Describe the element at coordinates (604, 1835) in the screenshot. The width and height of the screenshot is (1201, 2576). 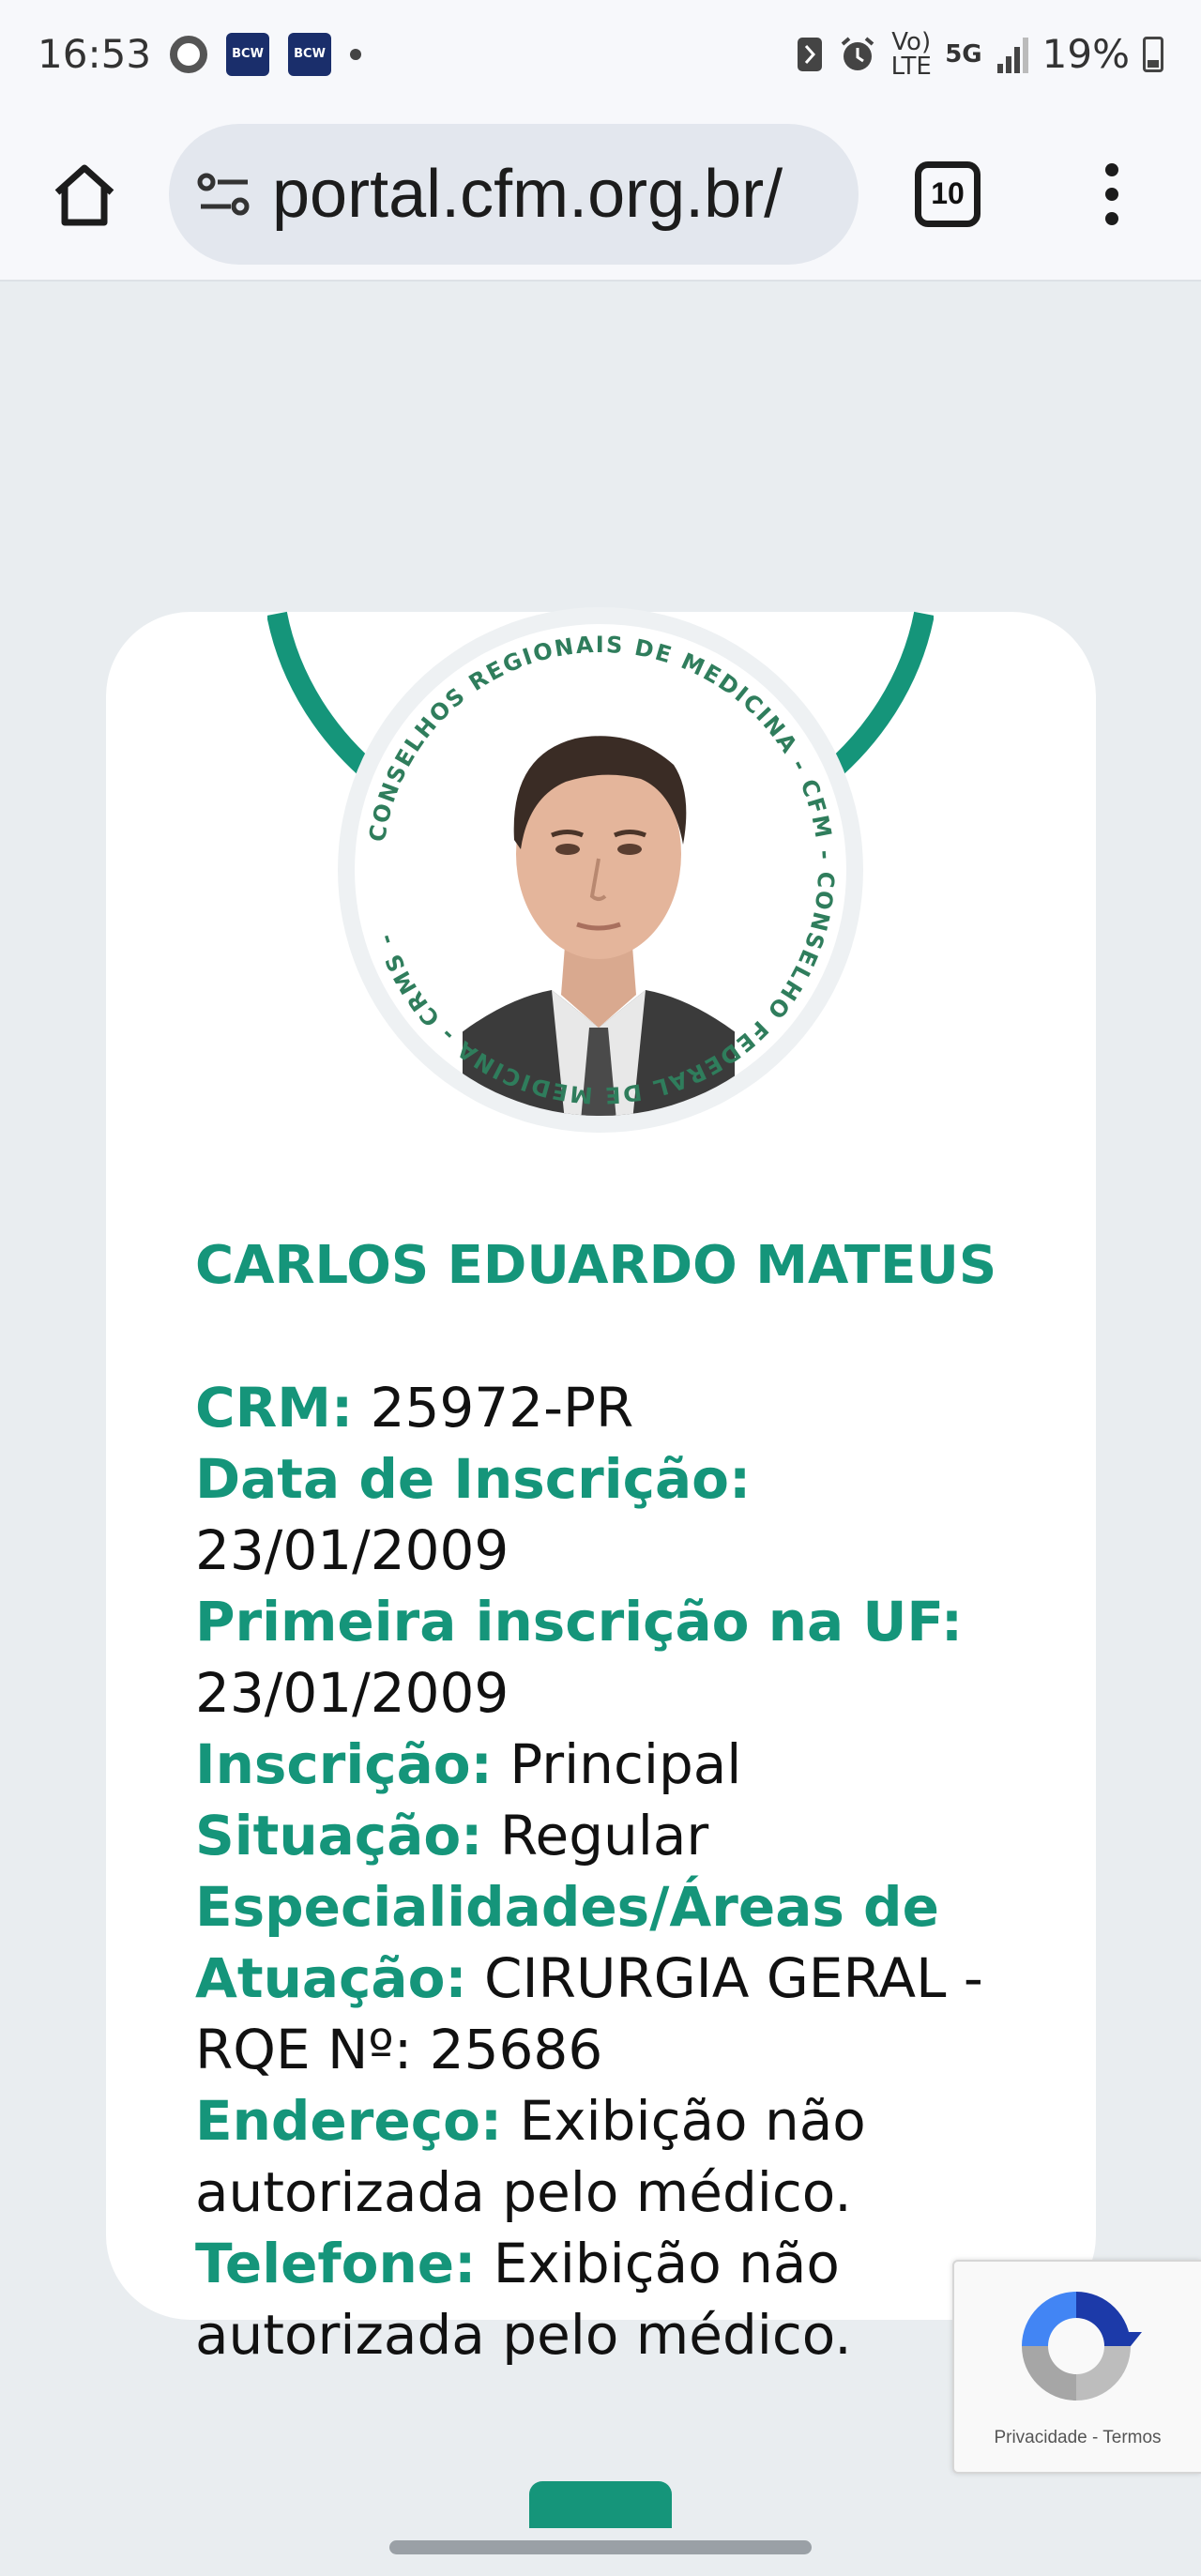
I see `field-value: Regular` at that location.